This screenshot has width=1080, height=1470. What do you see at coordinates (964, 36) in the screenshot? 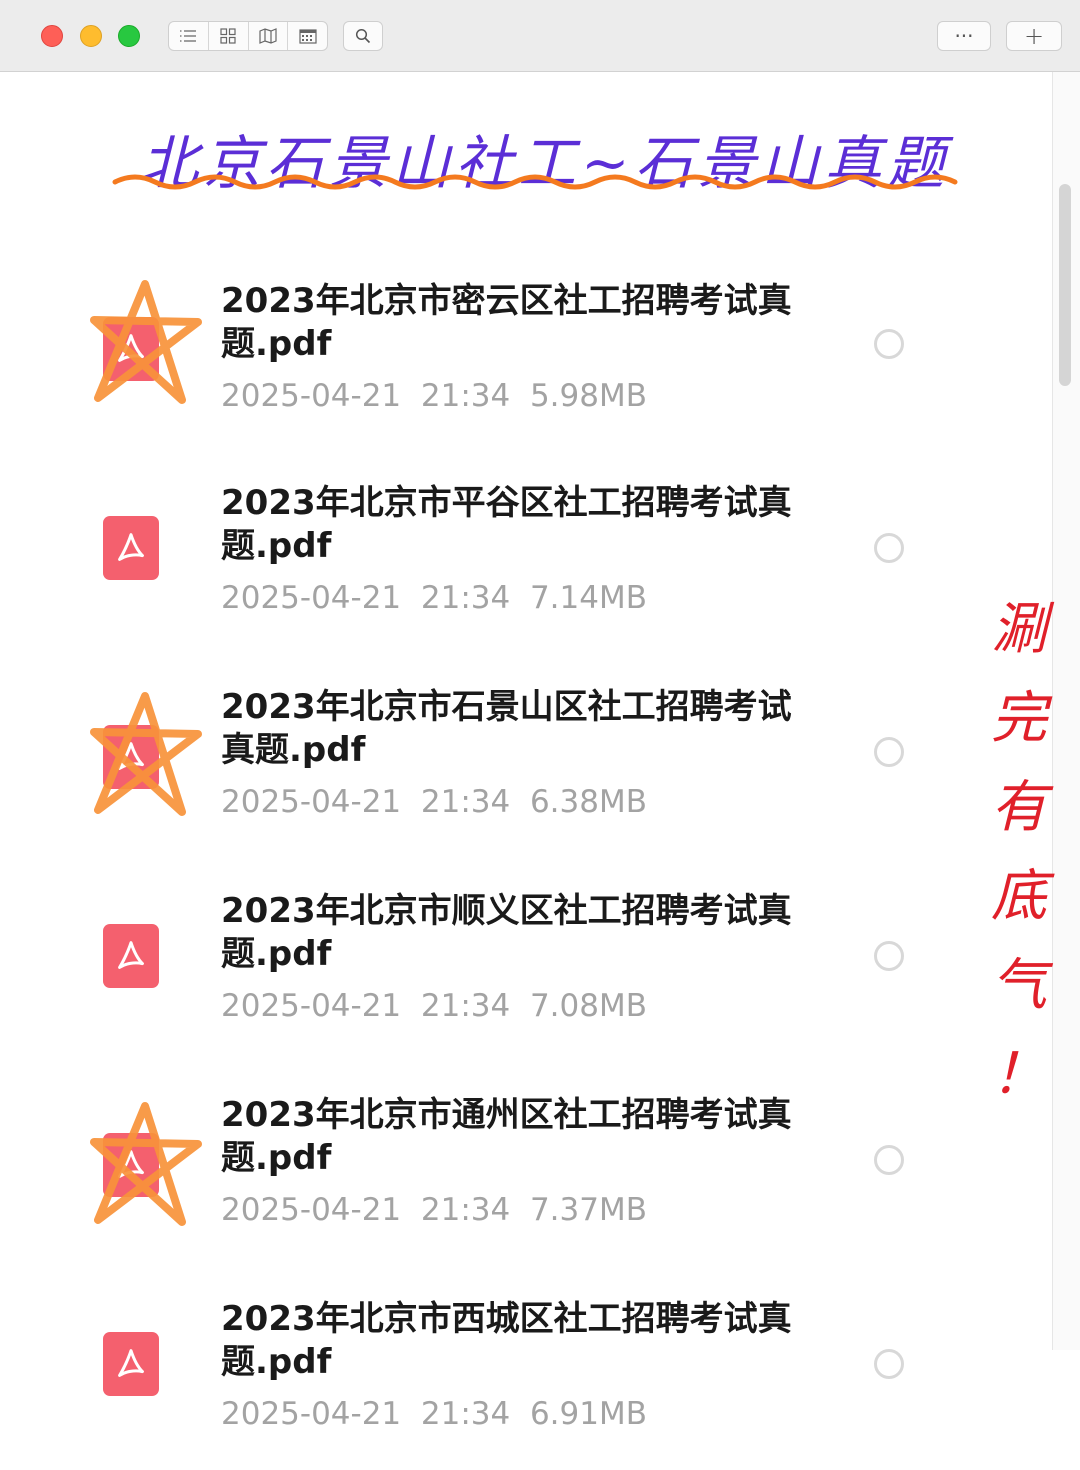
I see `more-options-button: ···` at bounding box center [964, 36].